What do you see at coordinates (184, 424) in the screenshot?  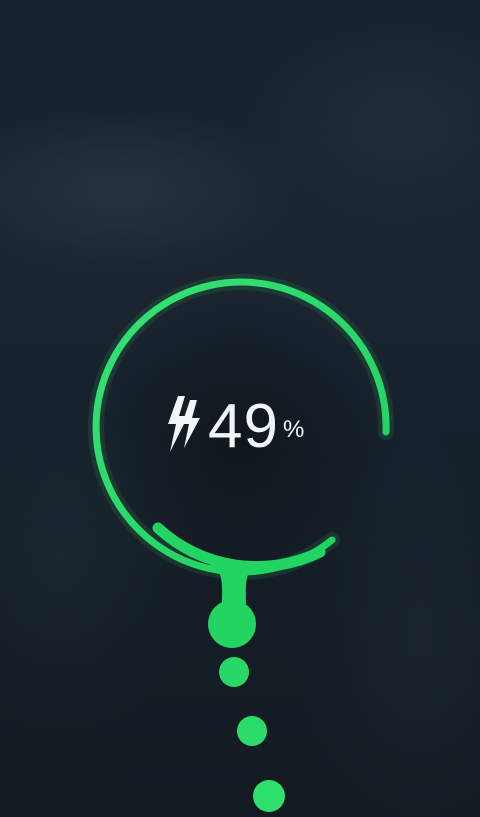 I see `charging-bolt-icon` at bounding box center [184, 424].